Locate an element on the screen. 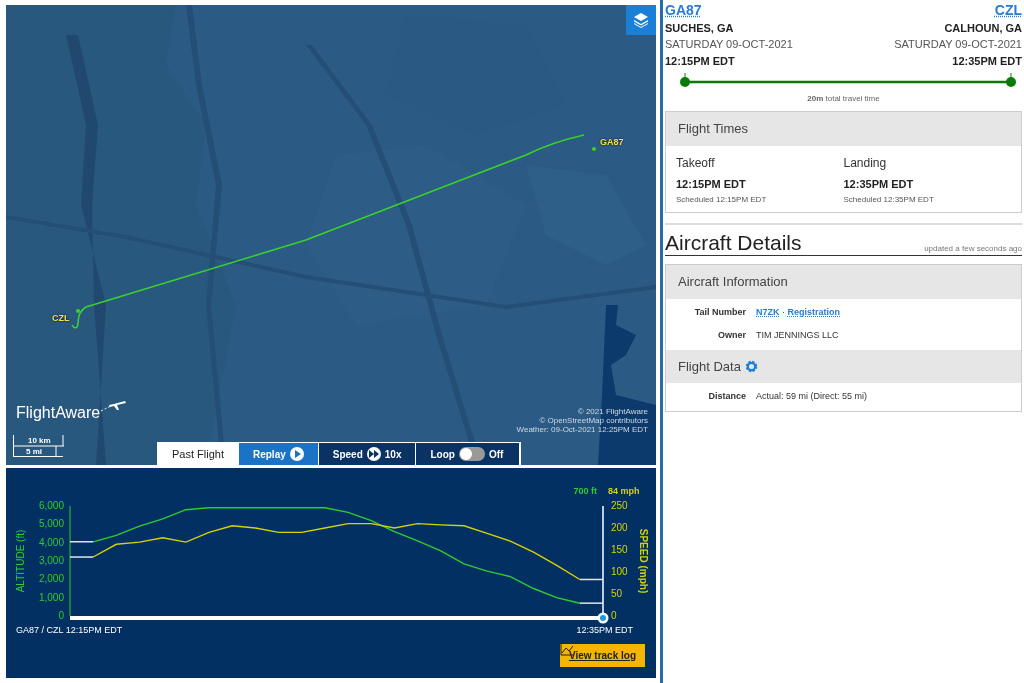 This screenshot has width=1024, height=683. link: N7ZK is located at coordinates (768, 311).